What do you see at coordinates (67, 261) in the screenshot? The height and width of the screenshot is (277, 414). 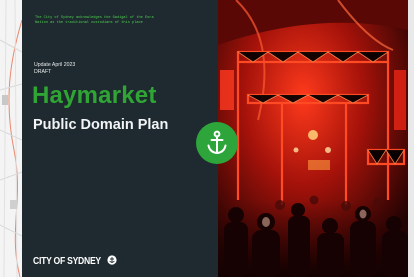 I see `brand-name: CITY OF SYDNEY` at bounding box center [67, 261].